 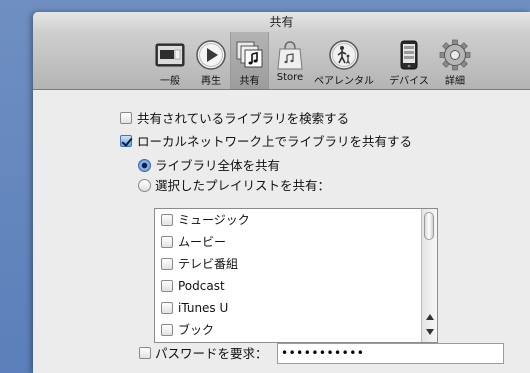 I want to click on tab-devices: デバイス, so click(x=409, y=60).